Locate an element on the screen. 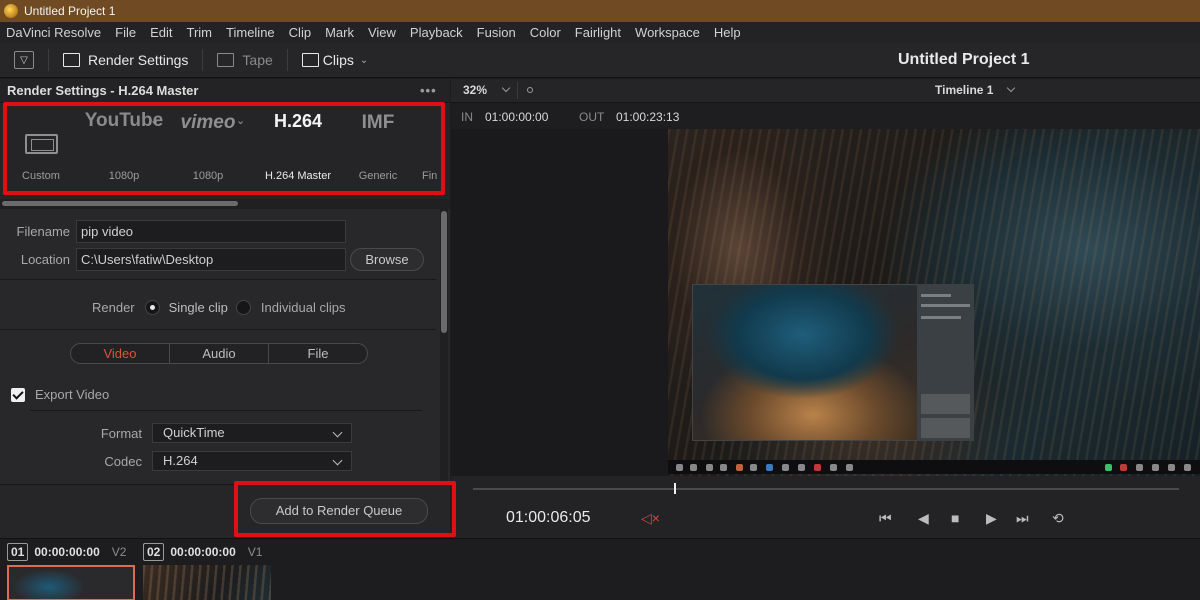 This screenshot has height=600, width=1200. preset-scrollbar is located at coordinates (225, 204).